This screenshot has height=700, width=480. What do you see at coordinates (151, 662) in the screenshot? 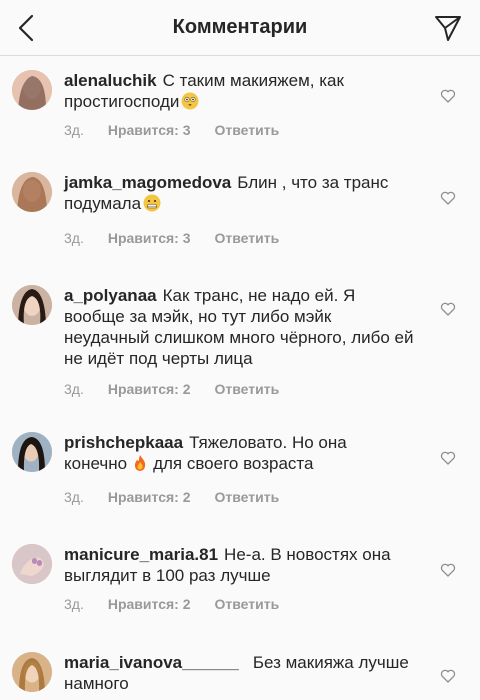
I see `comment-username: maria_ivanova______` at bounding box center [151, 662].